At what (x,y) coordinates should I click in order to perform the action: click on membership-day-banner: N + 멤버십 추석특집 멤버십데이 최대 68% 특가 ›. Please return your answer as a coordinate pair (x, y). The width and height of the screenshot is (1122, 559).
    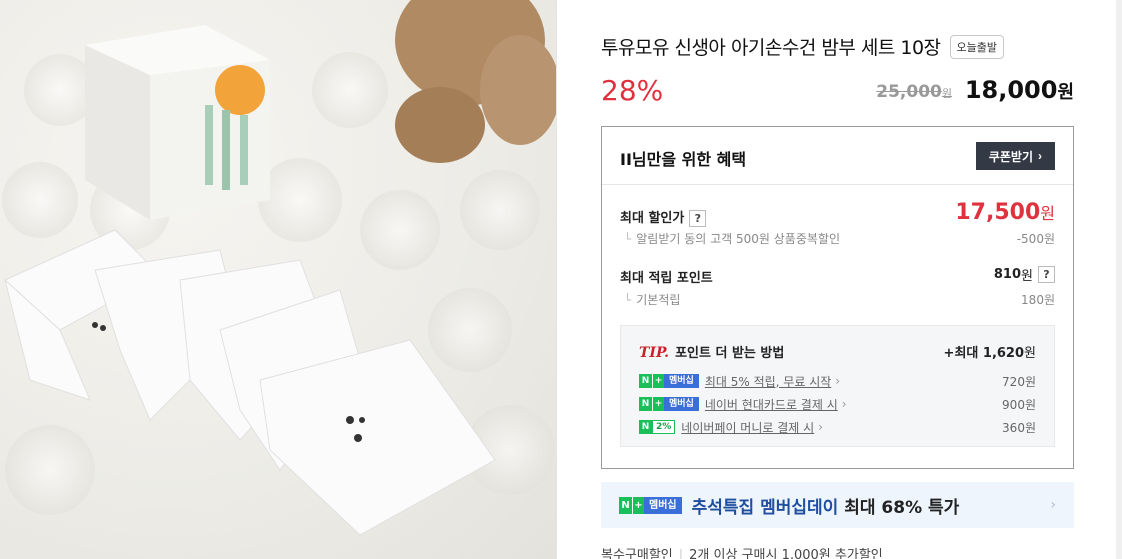
    Looking at the image, I should click on (837, 505).